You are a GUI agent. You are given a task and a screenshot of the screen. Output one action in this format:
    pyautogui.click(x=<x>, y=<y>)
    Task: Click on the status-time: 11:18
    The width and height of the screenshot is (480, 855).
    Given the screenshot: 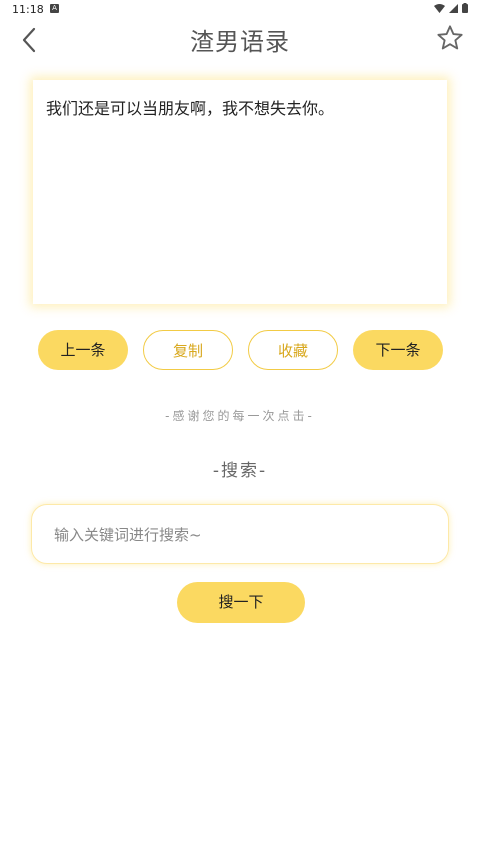 What is the action you would take?
    pyautogui.click(x=28, y=9)
    